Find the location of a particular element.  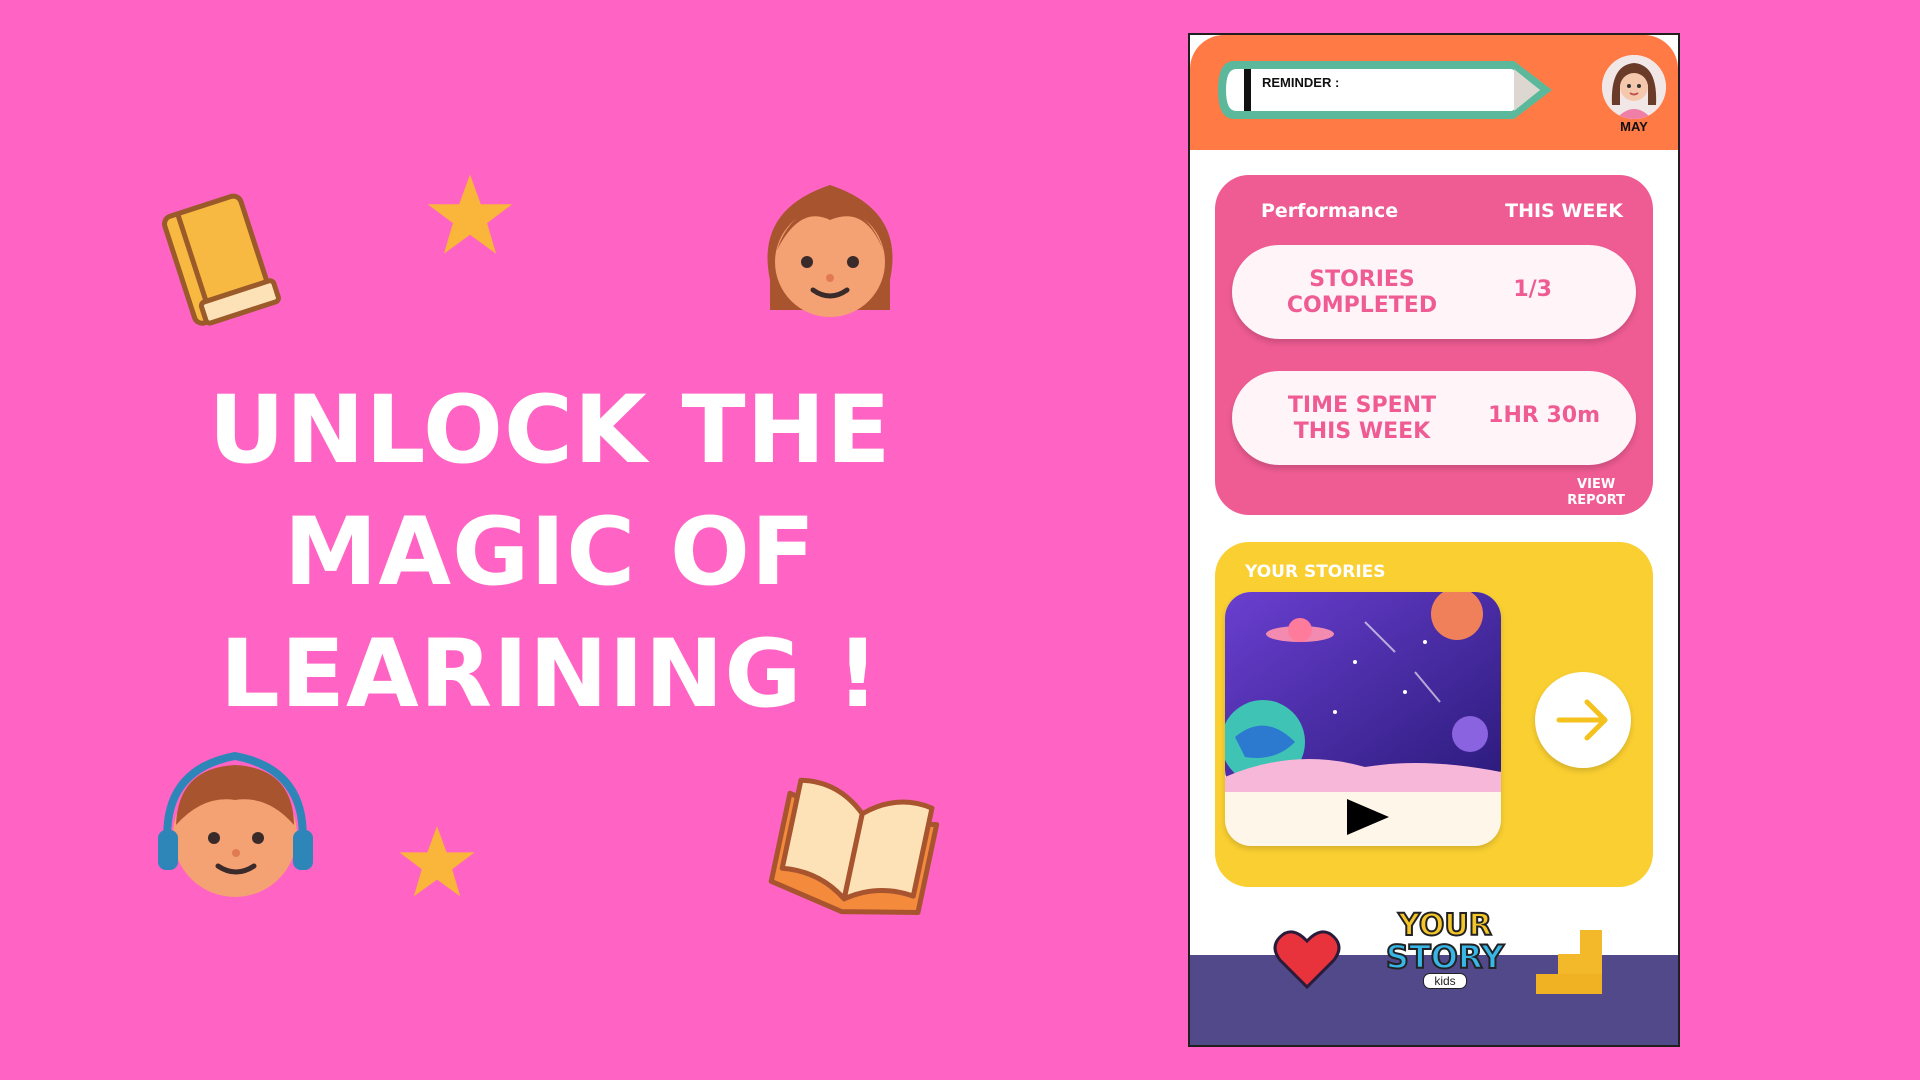

pencil-icon is located at coordinates (1385, 90).